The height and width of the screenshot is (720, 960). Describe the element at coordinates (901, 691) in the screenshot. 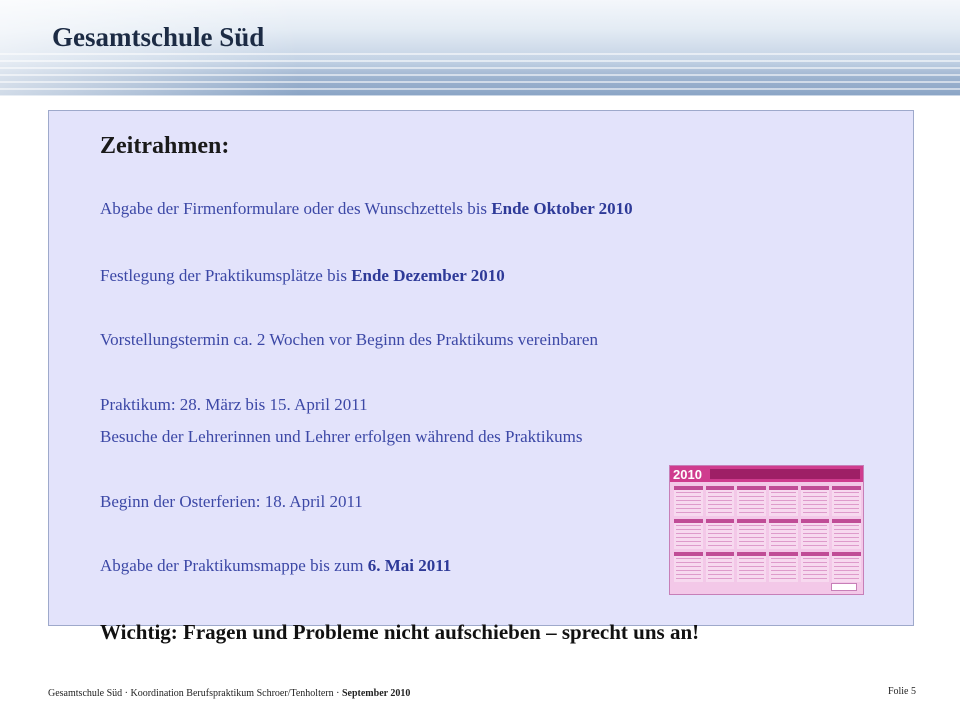

I see `slide-number: Folie 5` at that location.